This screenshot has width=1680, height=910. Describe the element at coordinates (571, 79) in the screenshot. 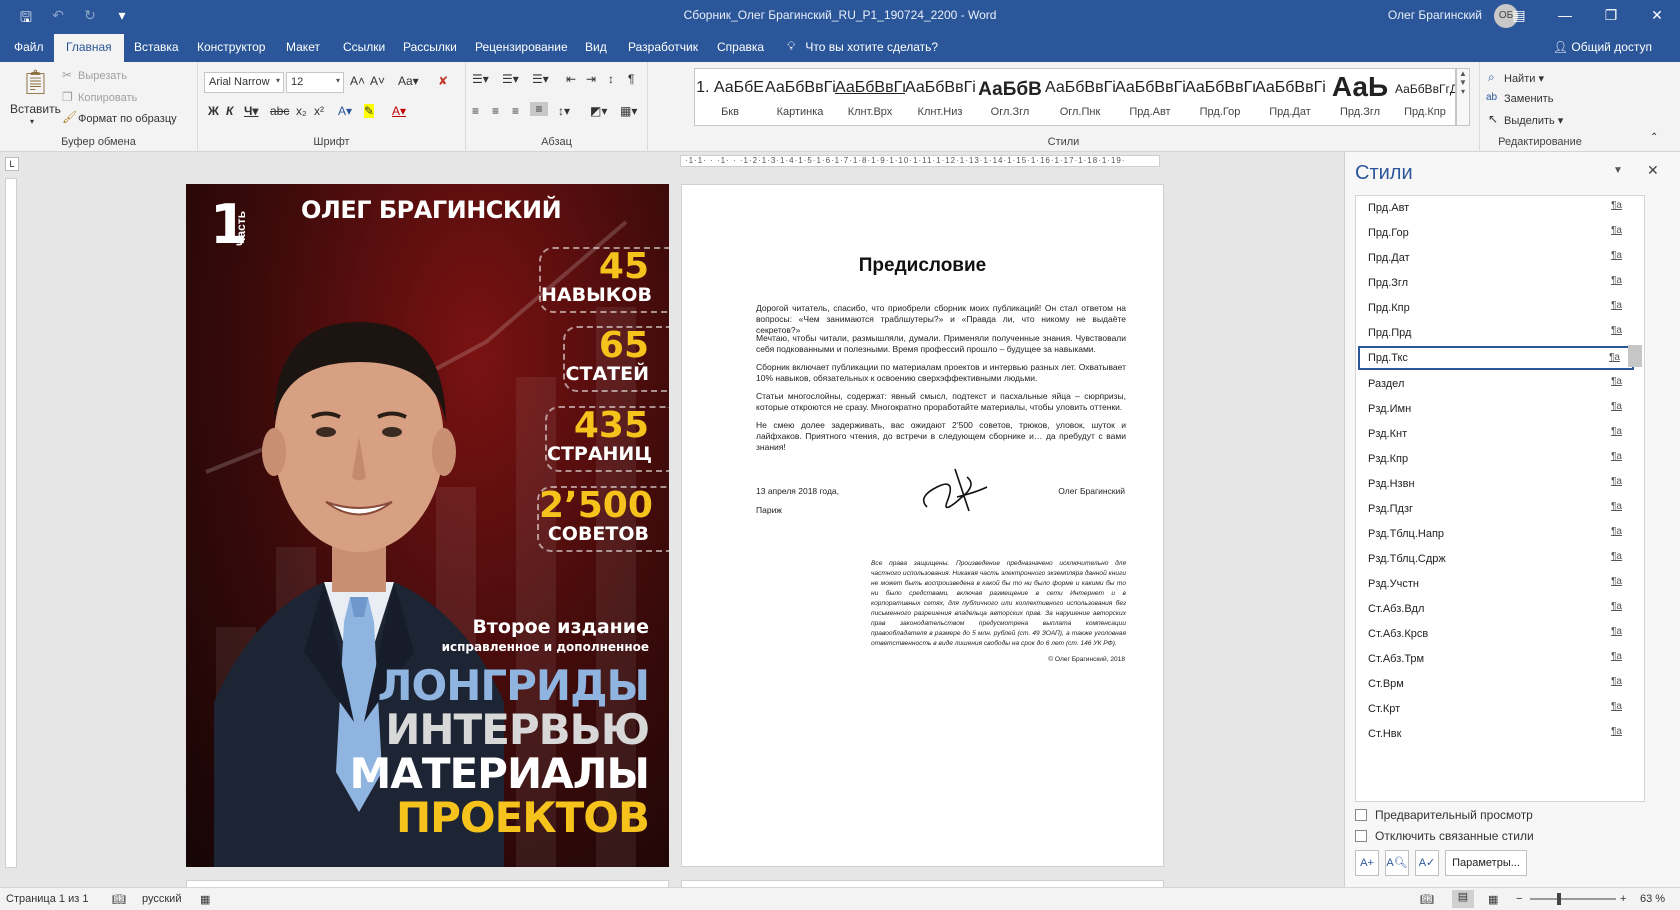

I see `decrease-indent-icon: ⇤` at that location.